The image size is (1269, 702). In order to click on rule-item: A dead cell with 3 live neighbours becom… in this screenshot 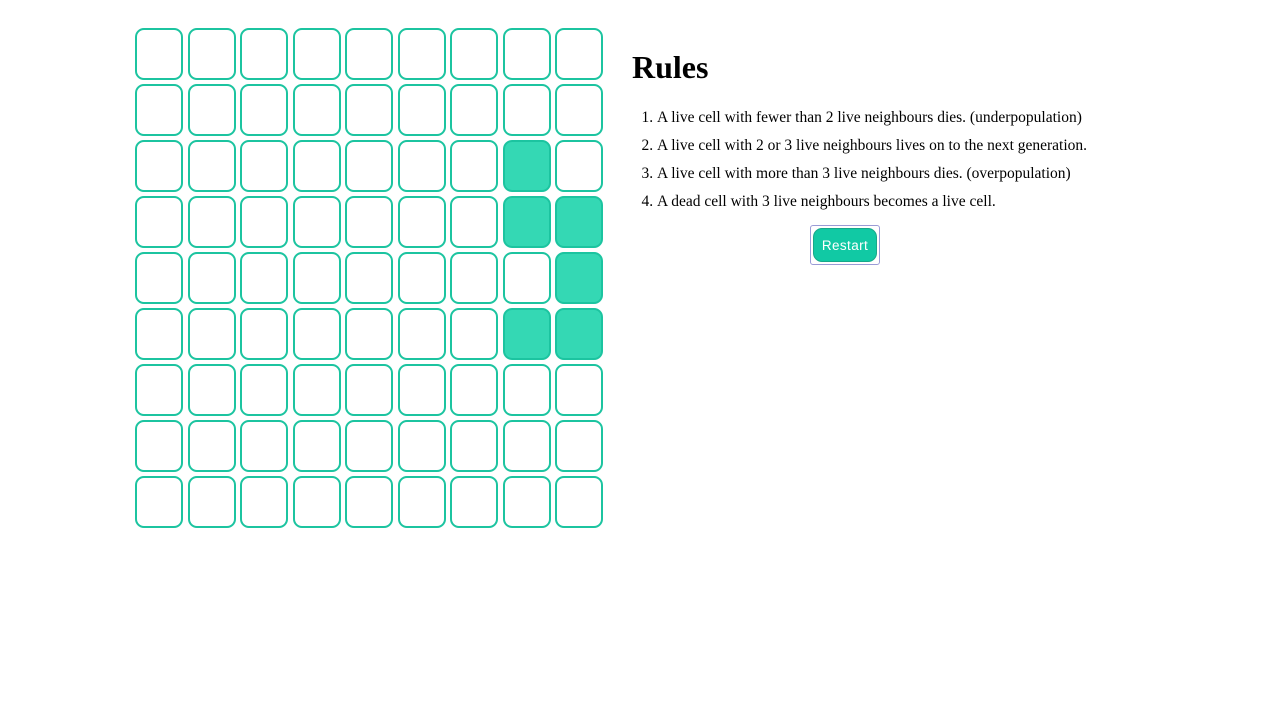, I will do `click(904, 202)`.